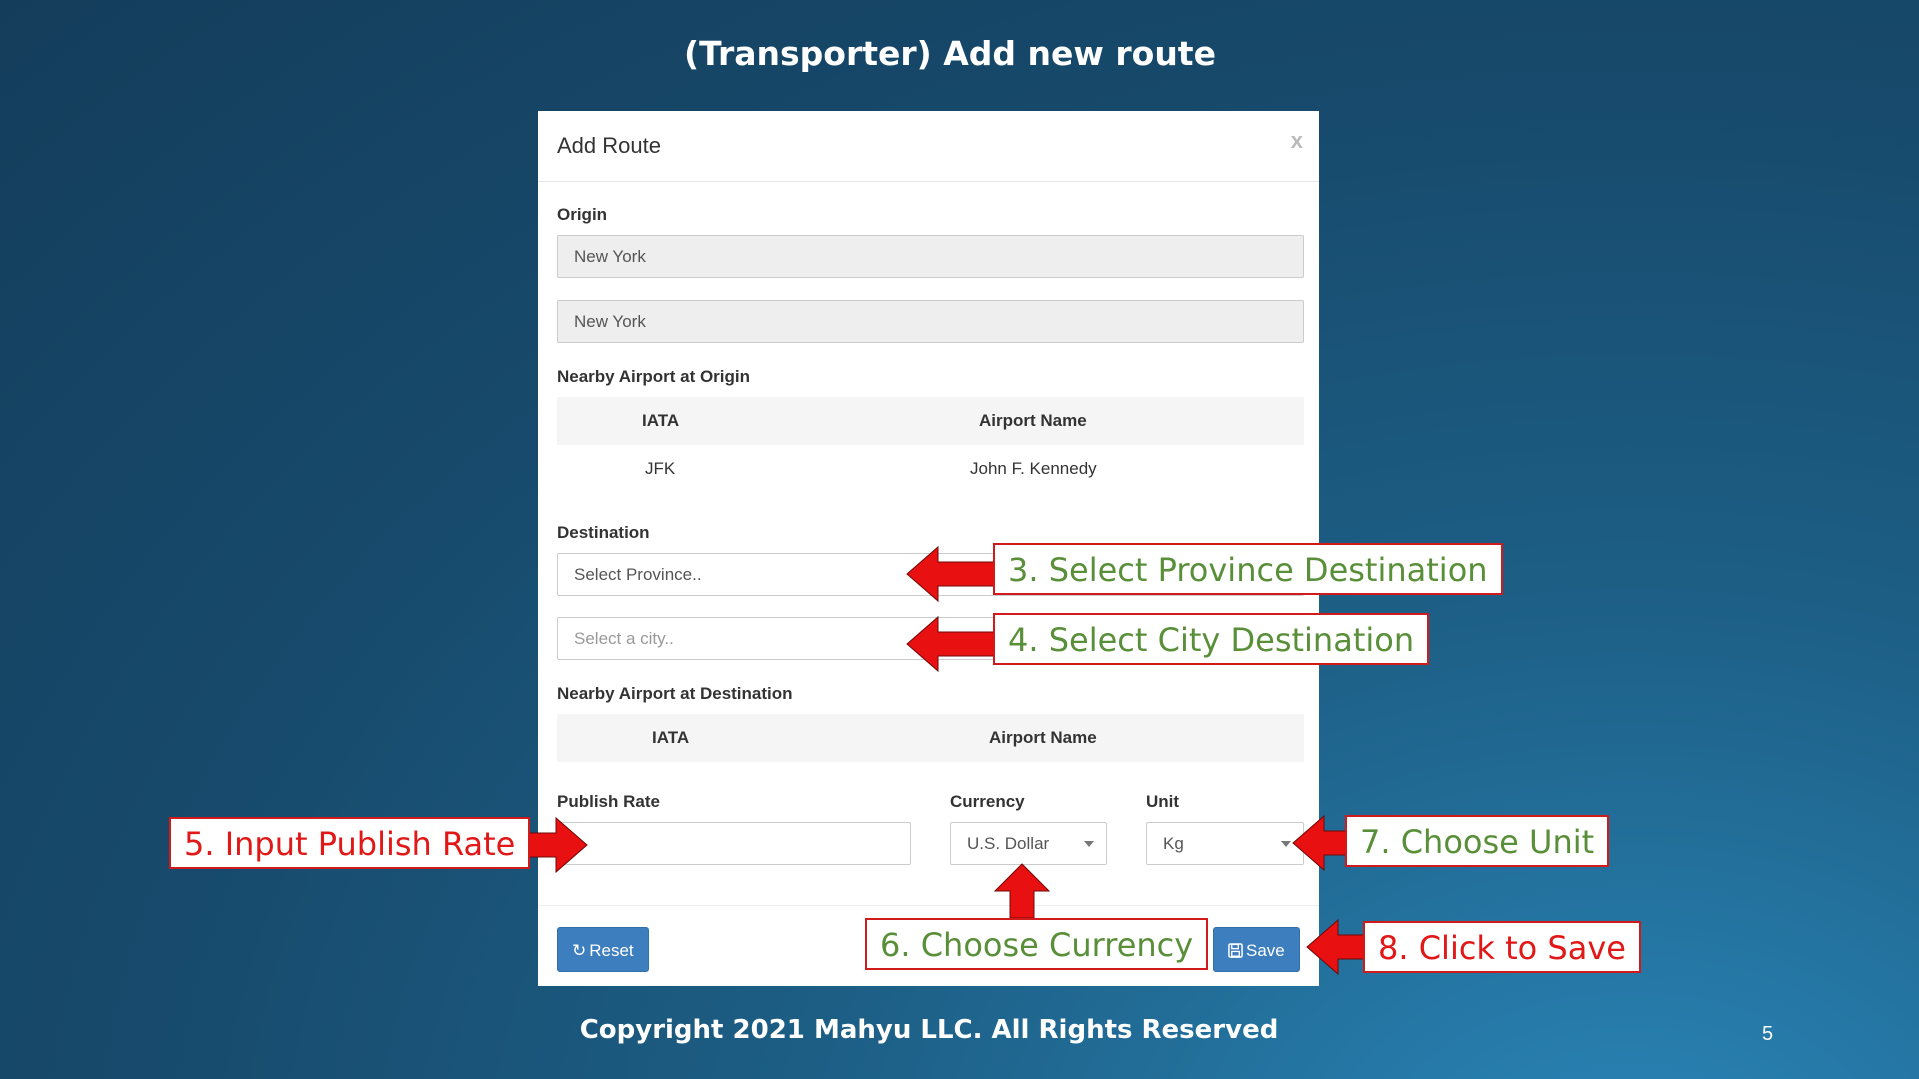 Image resolution: width=1919 pixels, height=1079 pixels. Describe the element at coordinates (1319, 843) in the screenshot. I see `arrow-step7` at that location.